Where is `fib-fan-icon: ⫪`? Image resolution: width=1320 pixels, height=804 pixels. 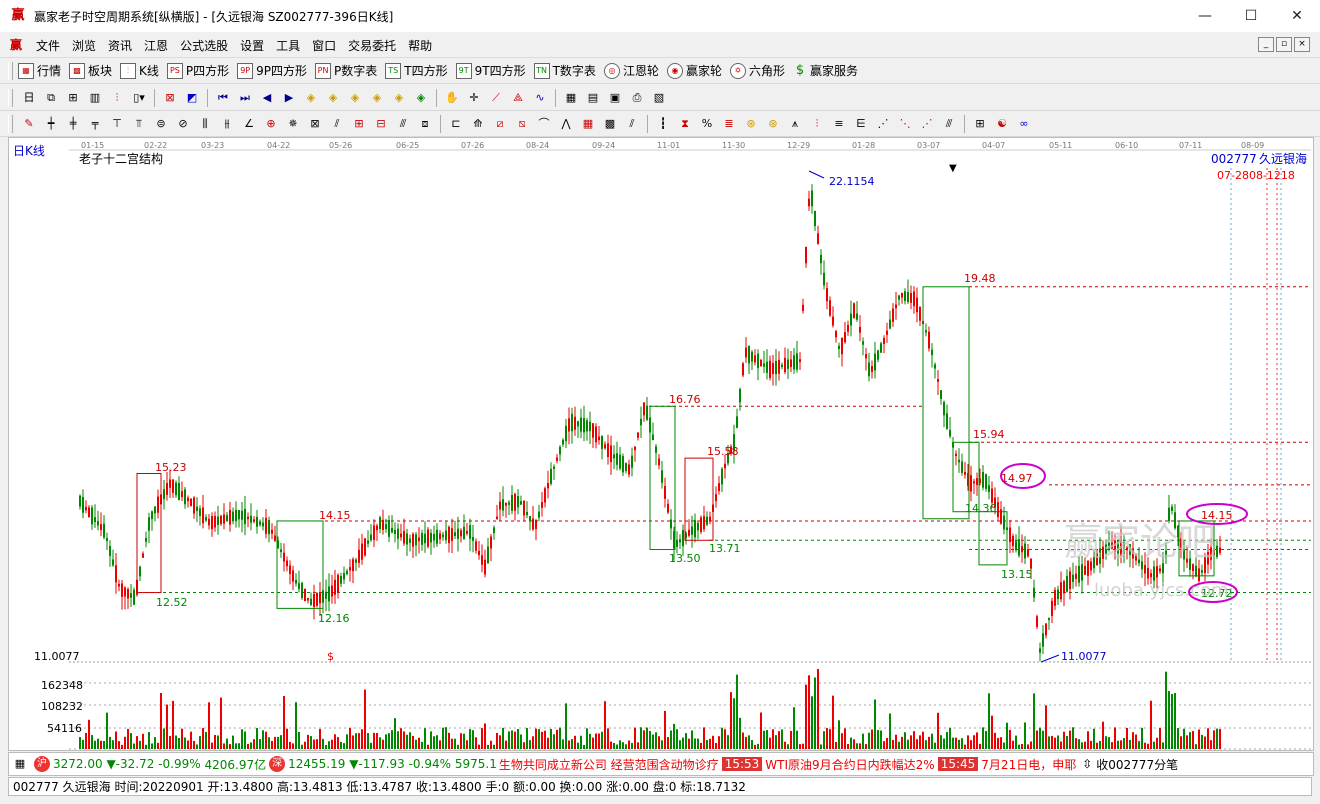
fib-fan-icon: ⫪ is located at coordinates (139, 124).